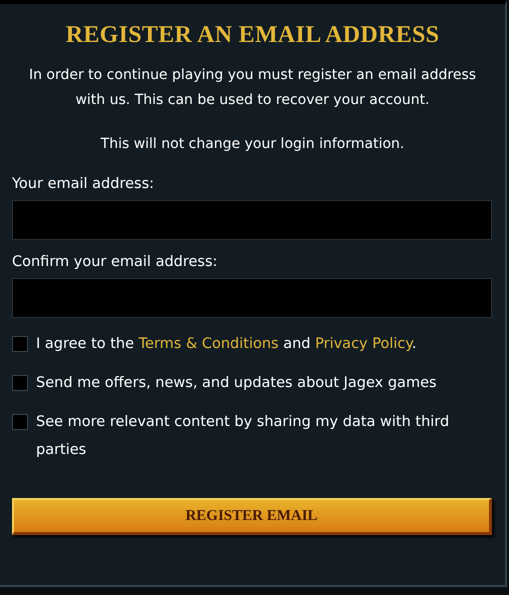 This screenshot has height=595, width=509. I want to click on checkbox-label: See more relevant content by sharing my data with third parties, so click(243, 436).